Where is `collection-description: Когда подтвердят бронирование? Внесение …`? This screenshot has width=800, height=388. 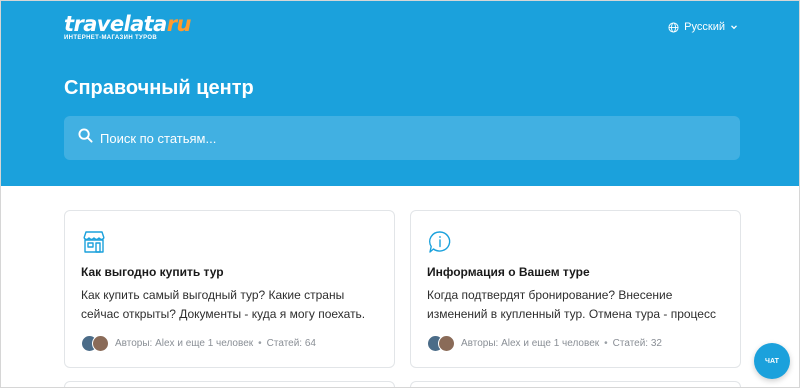 collection-description: Когда подтвердят бронирование? Внесение … is located at coordinates (571, 304).